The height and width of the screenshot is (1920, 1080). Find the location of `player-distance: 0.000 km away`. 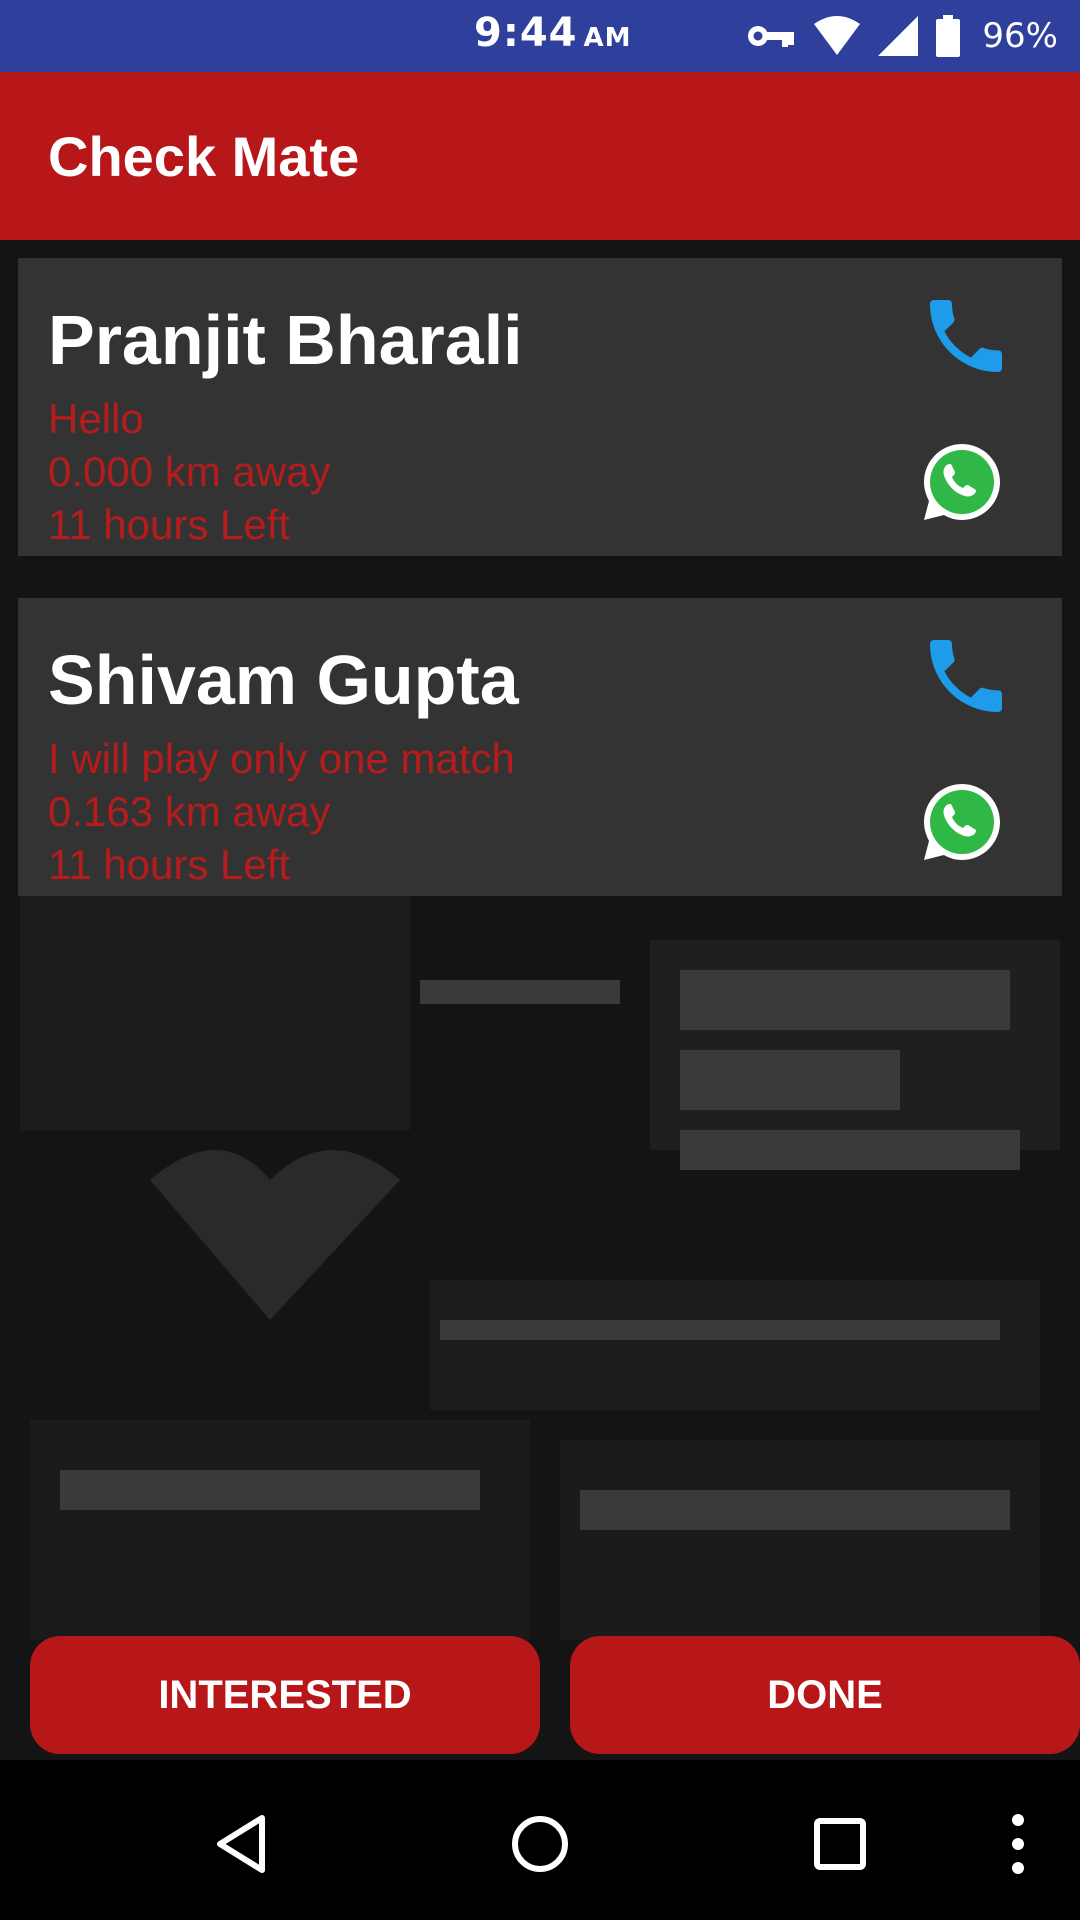

player-distance: 0.000 km away is located at coordinates (189, 471).